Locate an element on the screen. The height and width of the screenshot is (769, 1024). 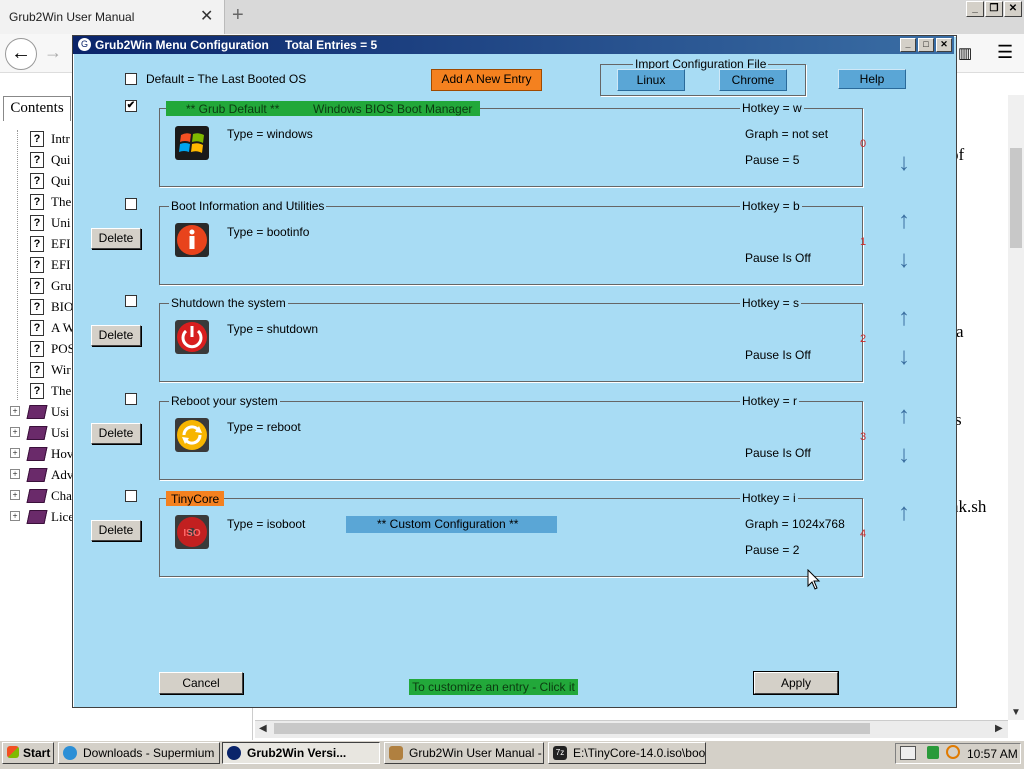
add-new-entry-button: Add A New Entry is located at coordinates (486, 80).